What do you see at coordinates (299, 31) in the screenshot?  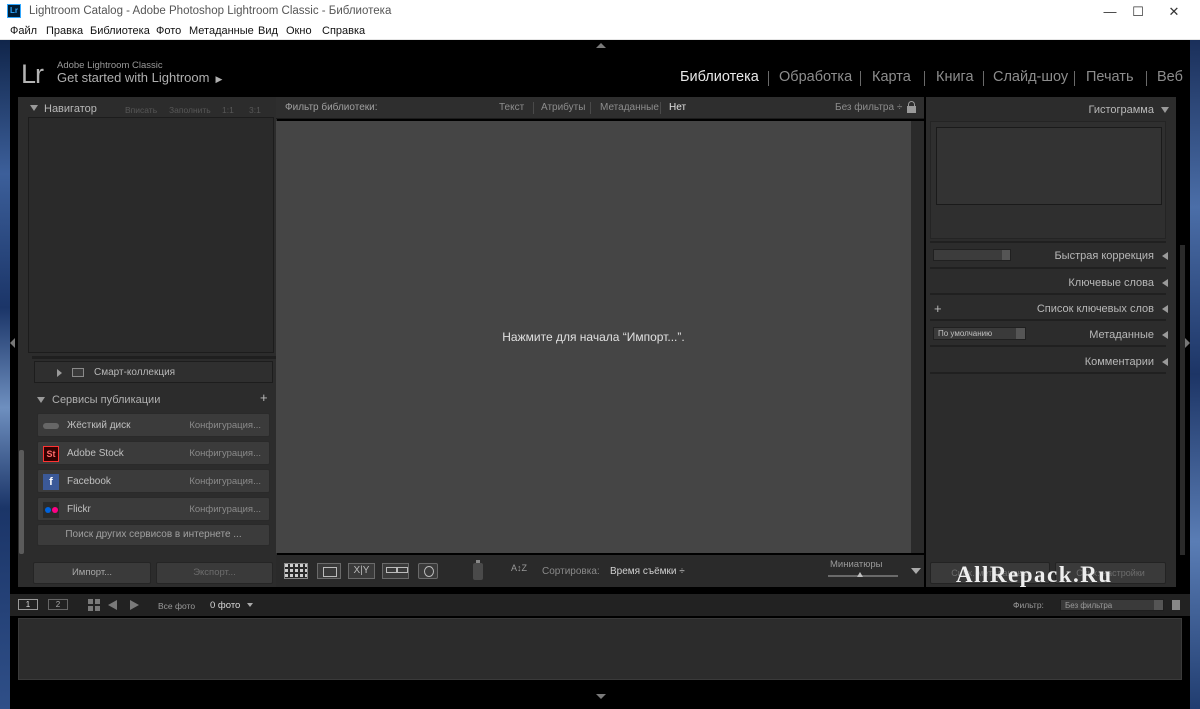 I see `menu-window: Окно` at bounding box center [299, 31].